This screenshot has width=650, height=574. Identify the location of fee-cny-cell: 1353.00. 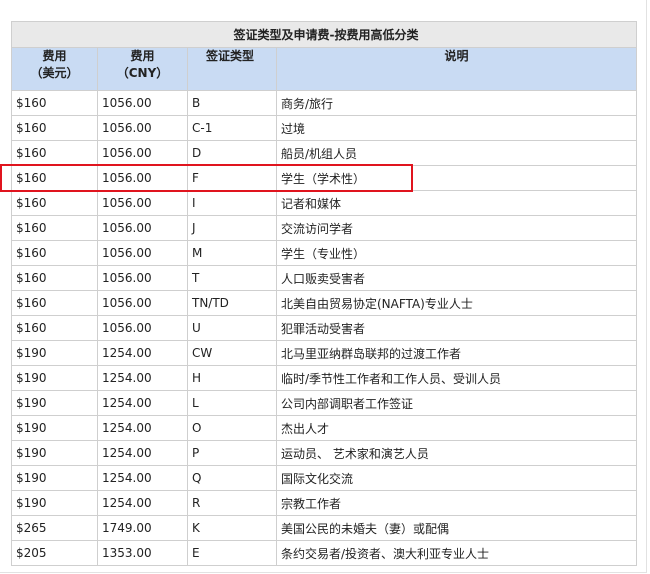
(142, 553).